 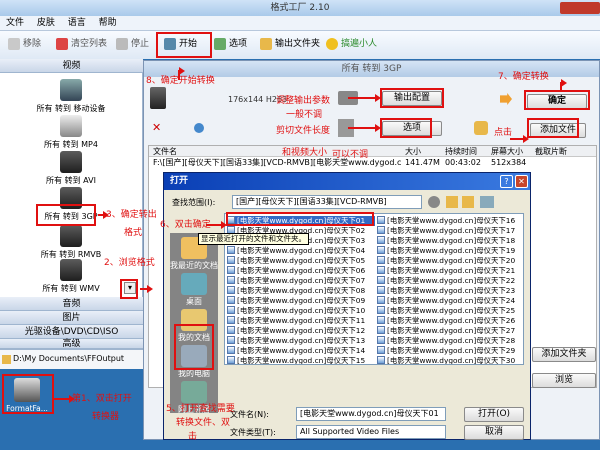 I want to click on section-cdrom: 光驱设备\DVD\CD\ISO, so click(x=71, y=332).